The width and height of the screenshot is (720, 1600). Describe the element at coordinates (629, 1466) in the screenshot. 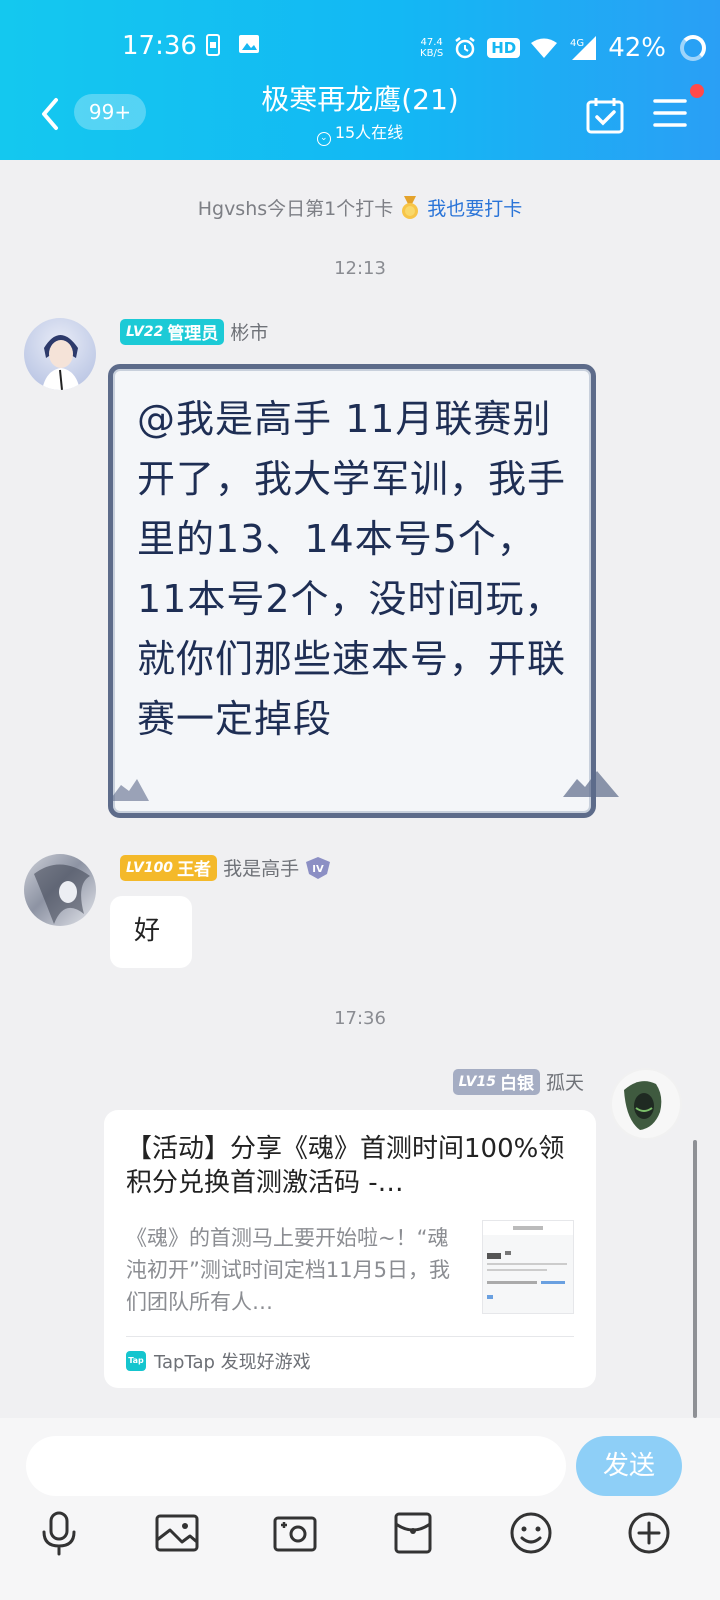

I see `send-button: 发送` at that location.